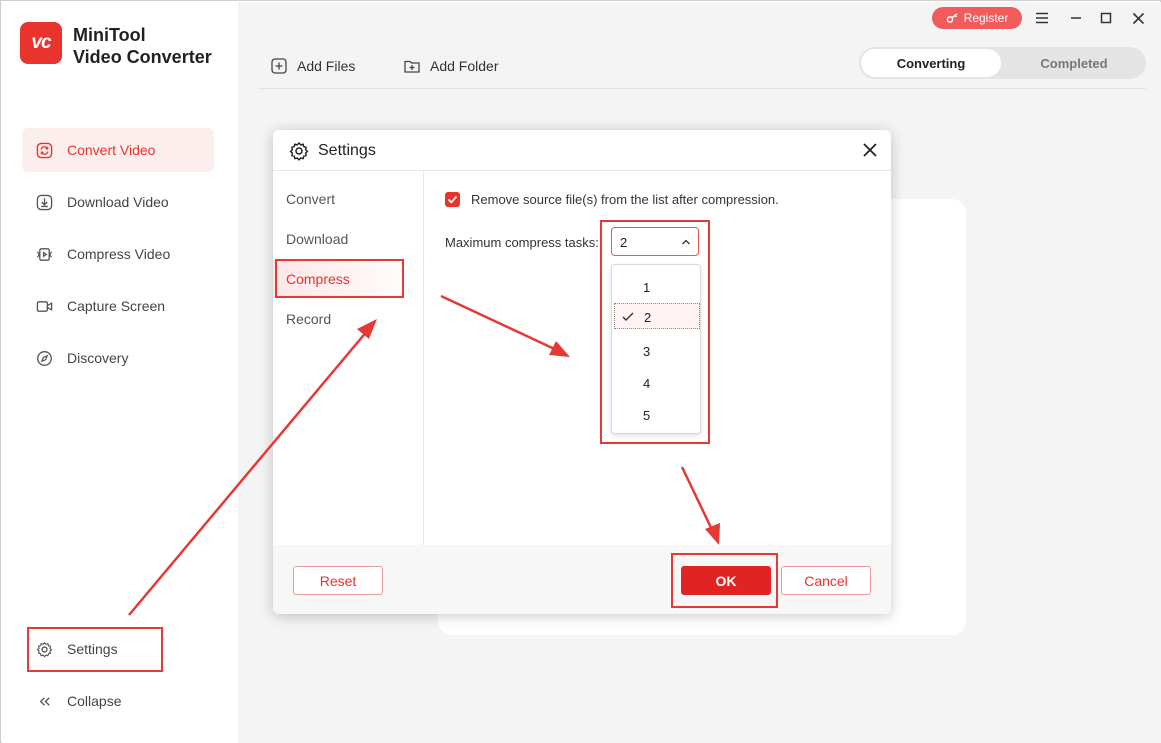 This screenshot has width=1161, height=743. What do you see at coordinates (348, 319) in the screenshot?
I see `tab-record: Record` at bounding box center [348, 319].